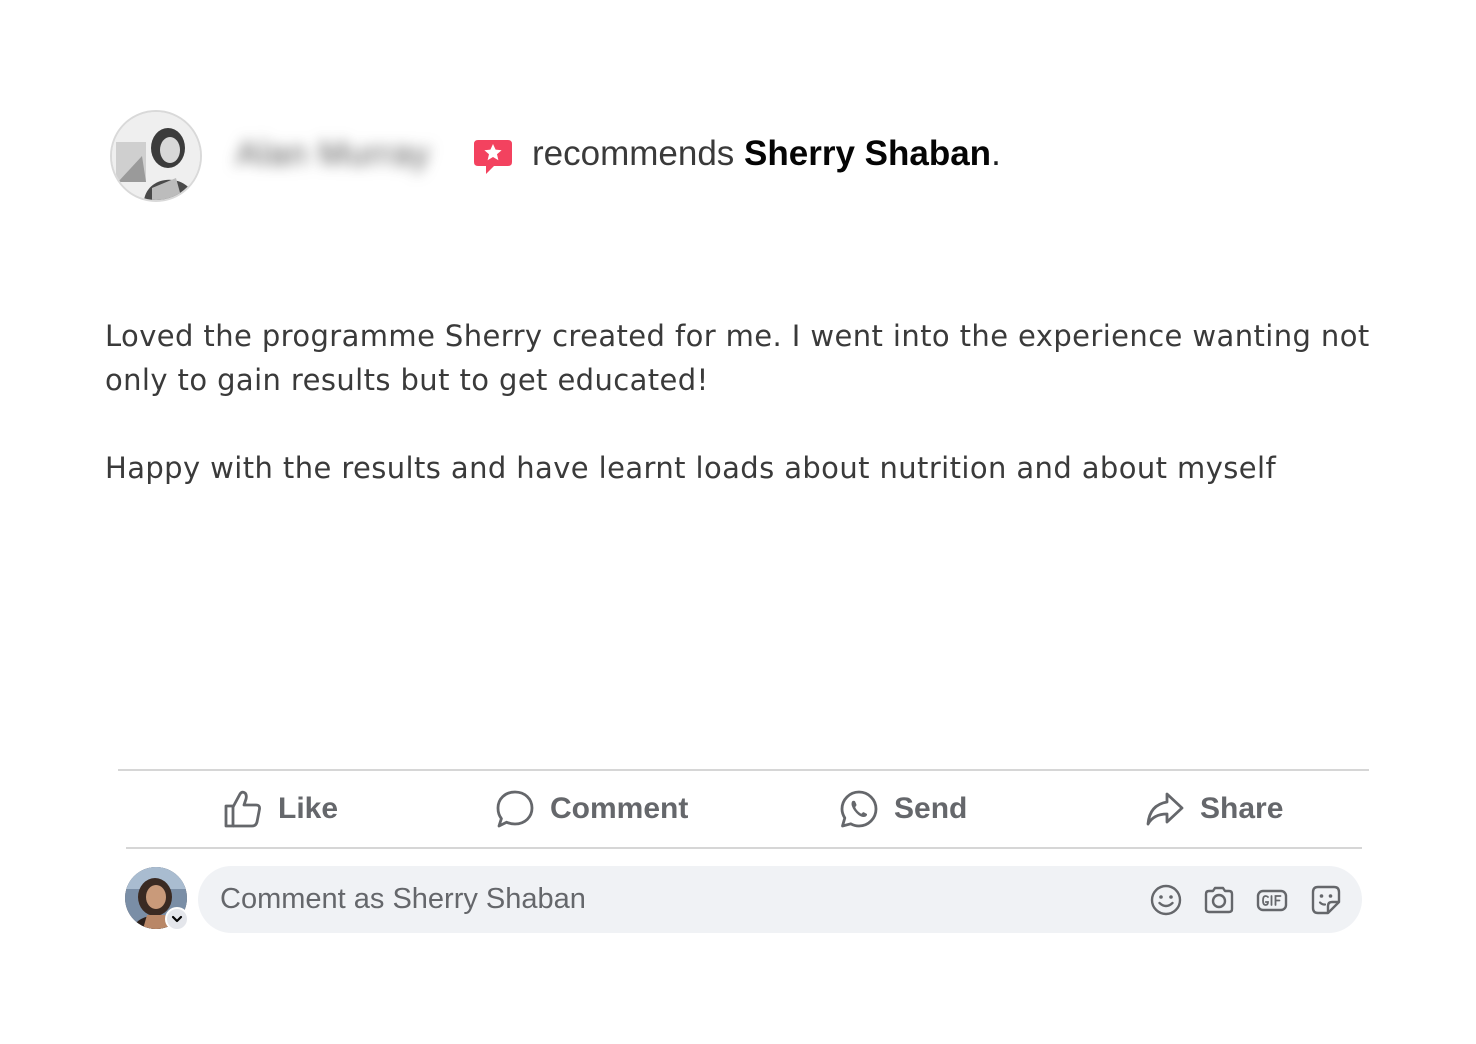 This screenshot has height=1044, width=1476. What do you see at coordinates (931, 808) in the screenshot?
I see `send-label: Send` at bounding box center [931, 808].